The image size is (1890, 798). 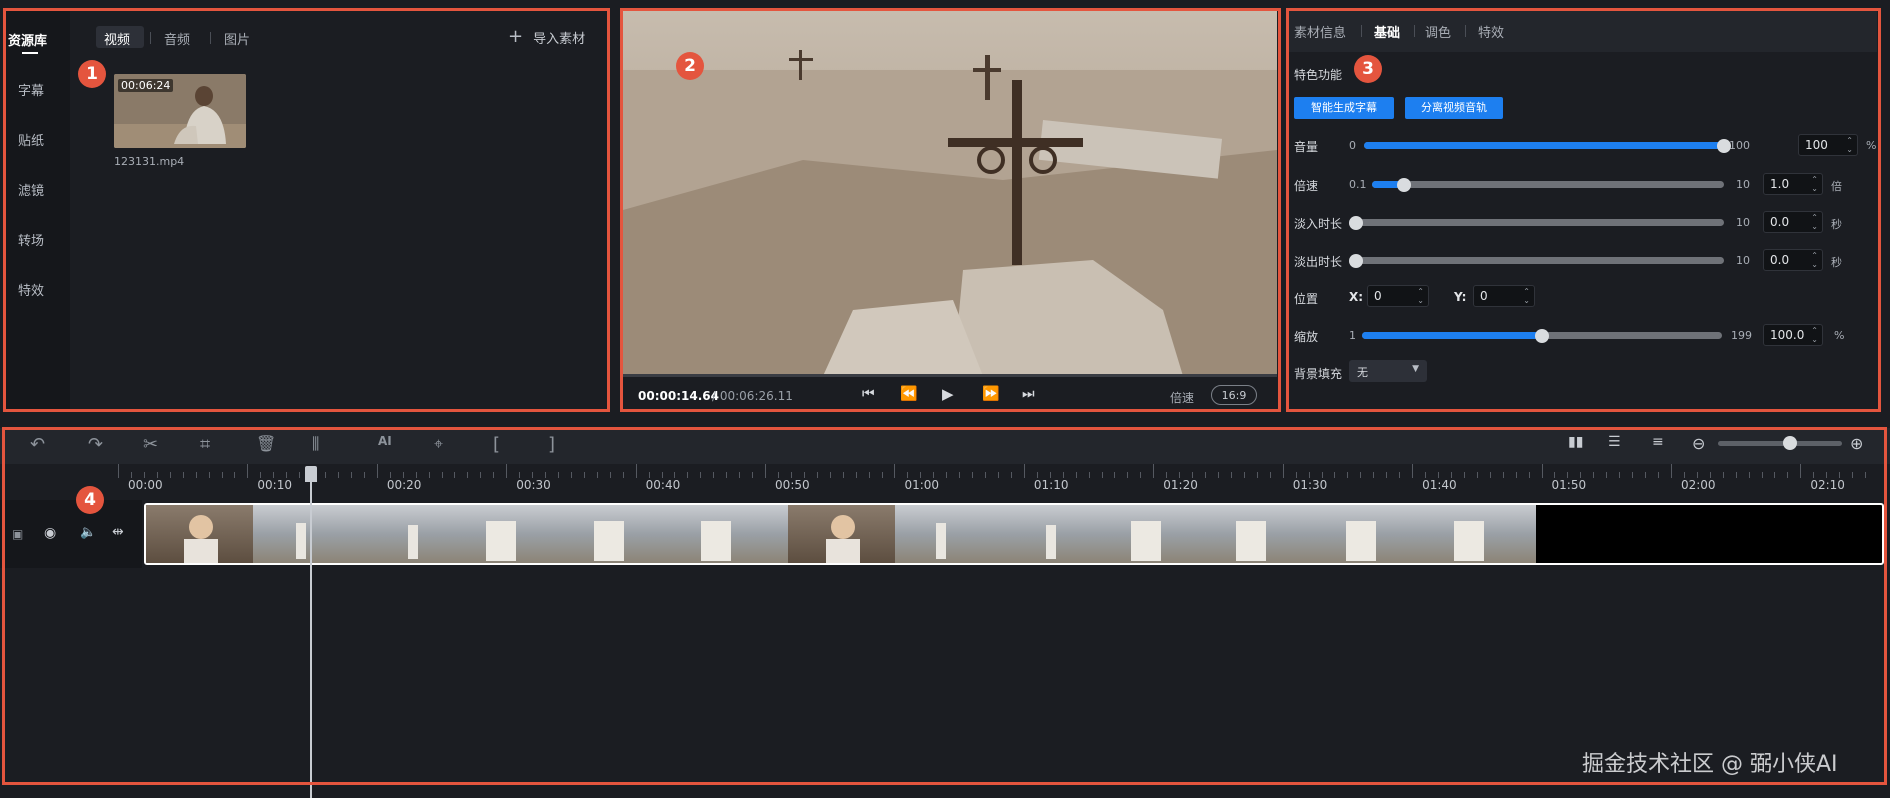 I want to click on badge-4: 4, so click(x=90, y=500).